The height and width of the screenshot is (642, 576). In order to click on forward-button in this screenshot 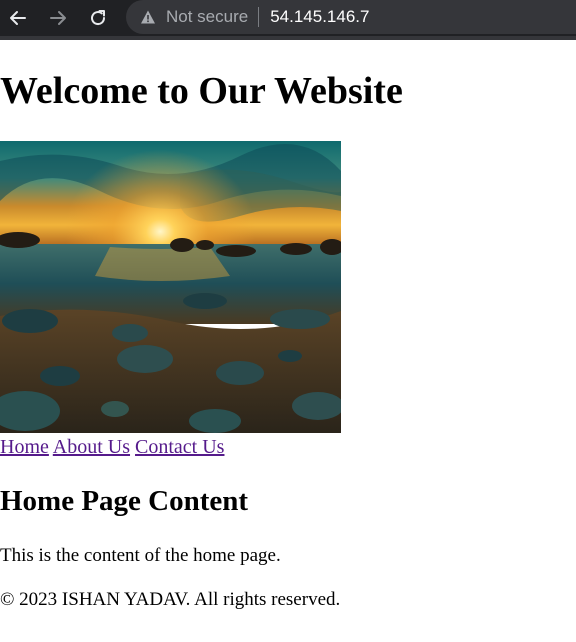, I will do `click(58, 18)`.